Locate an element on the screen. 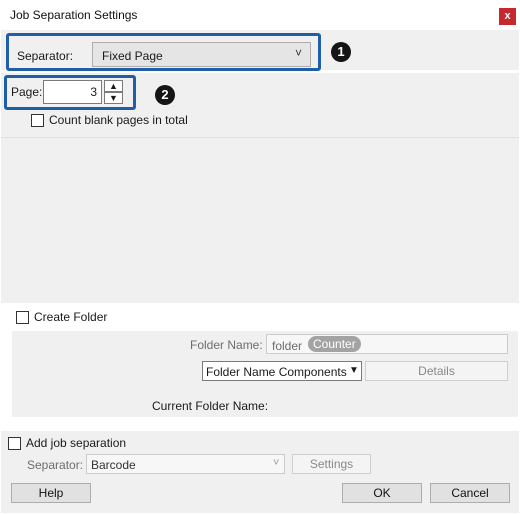 The height and width of the screenshot is (514, 520). counter-token: Counter is located at coordinates (334, 344).